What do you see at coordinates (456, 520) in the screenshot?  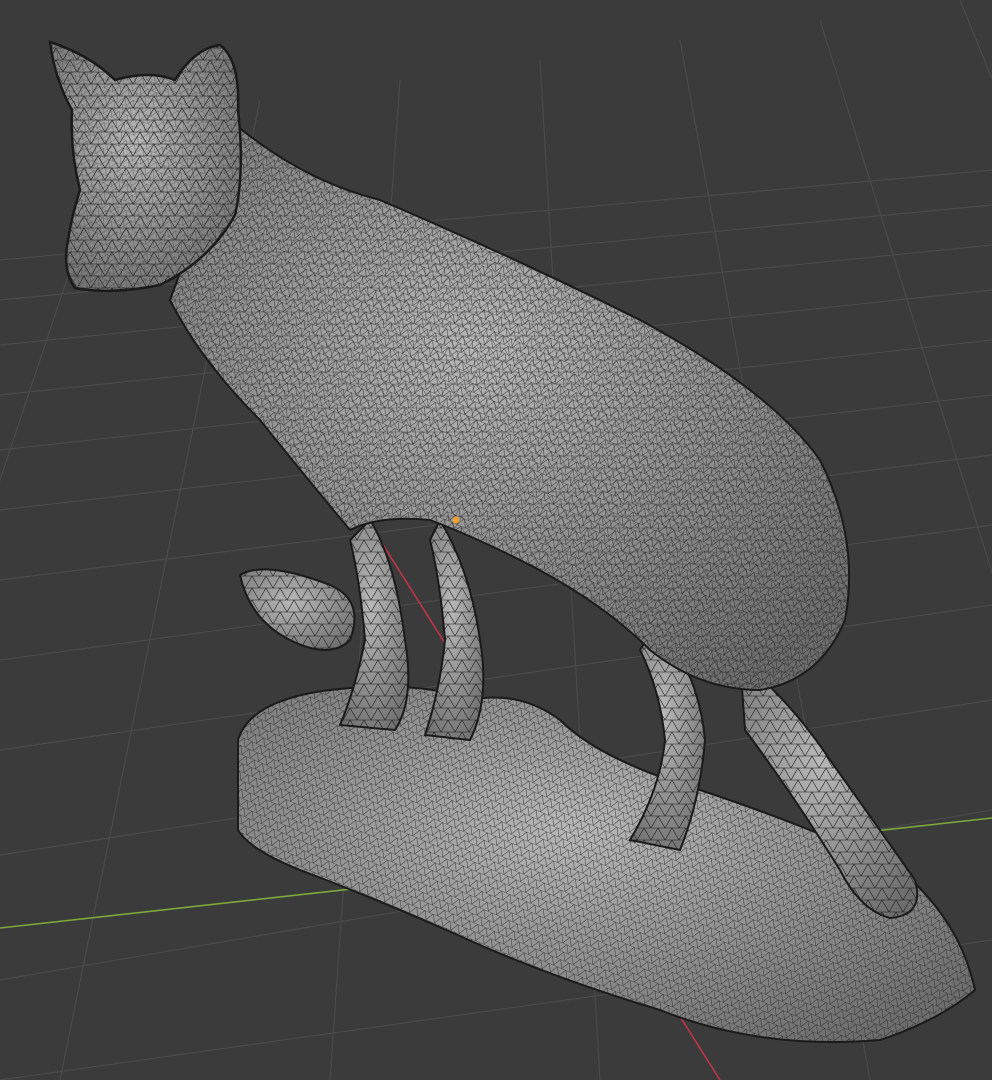 I see `object-origin-dot` at bounding box center [456, 520].